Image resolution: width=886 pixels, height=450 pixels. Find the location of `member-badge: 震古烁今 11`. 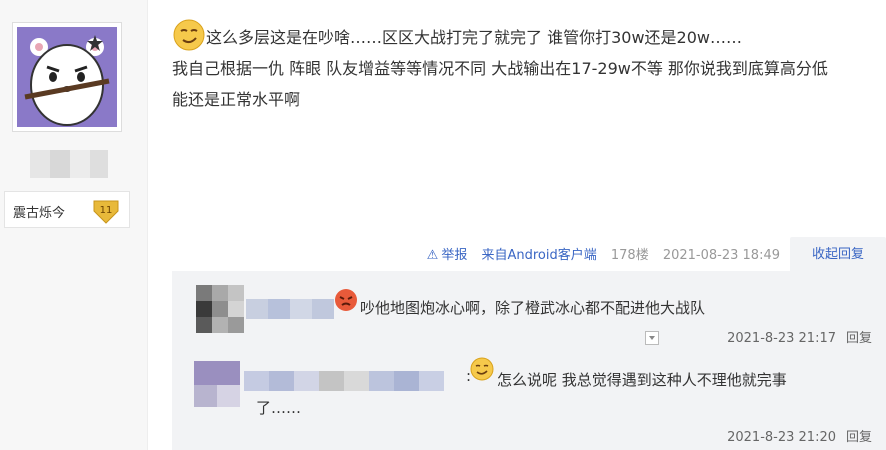

member-badge: 震古烁今 11 is located at coordinates (67, 209).